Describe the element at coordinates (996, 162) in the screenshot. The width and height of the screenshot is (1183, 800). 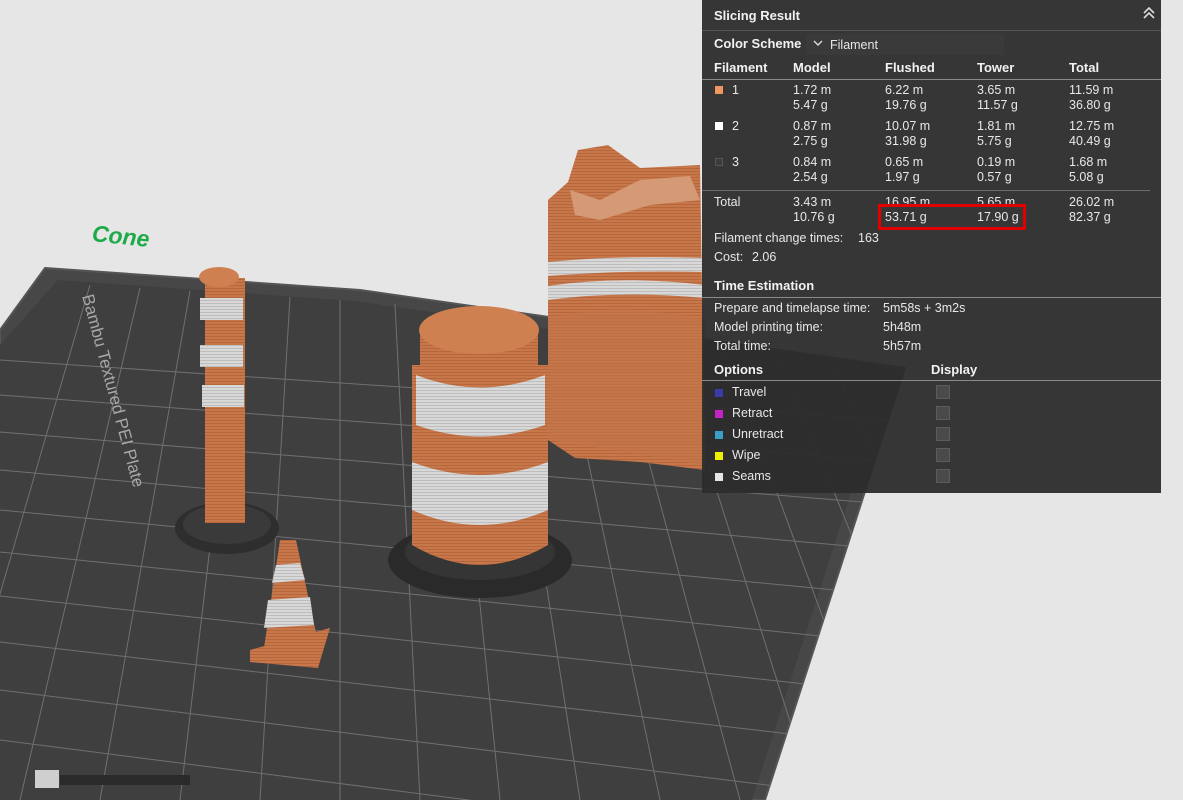
I see `cell-value: 0.19 m` at that location.